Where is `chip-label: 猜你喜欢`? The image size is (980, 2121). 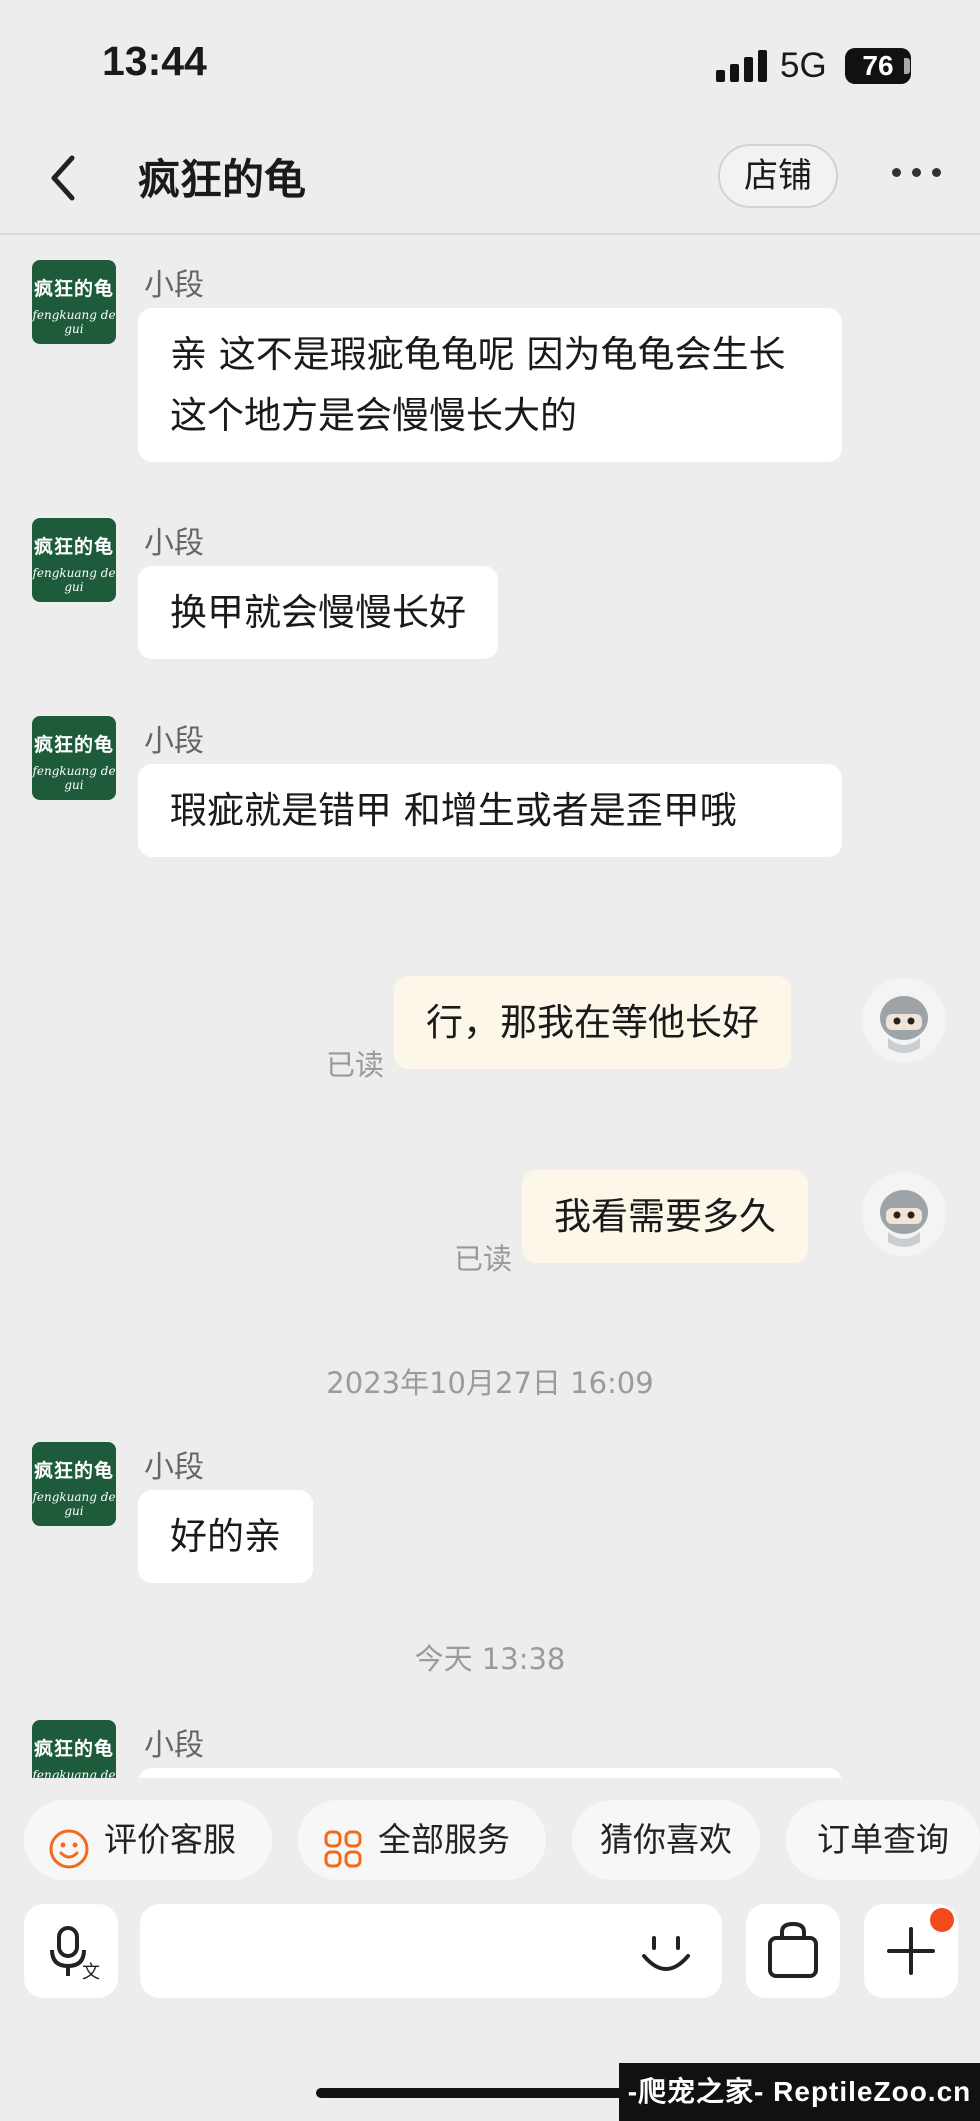
chip-label: 猜你喜欢 is located at coordinates (666, 1839).